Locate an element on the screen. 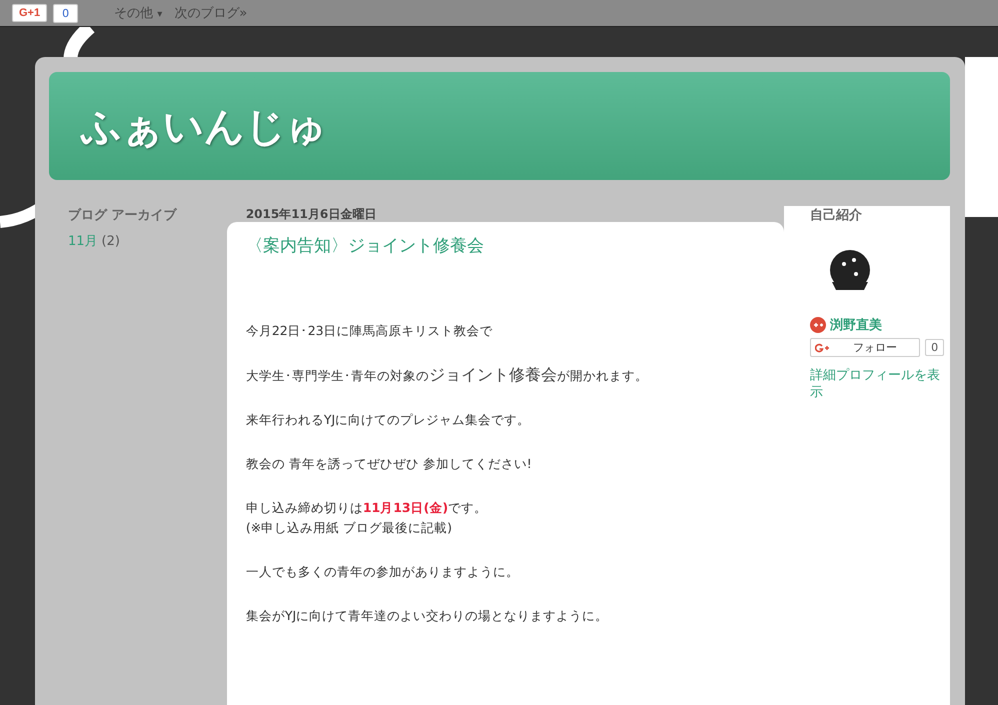 The width and height of the screenshot is (998, 705). post-paragraph: 今月22日･23日に陣馬高原キリスト教会で is located at coordinates (370, 331).